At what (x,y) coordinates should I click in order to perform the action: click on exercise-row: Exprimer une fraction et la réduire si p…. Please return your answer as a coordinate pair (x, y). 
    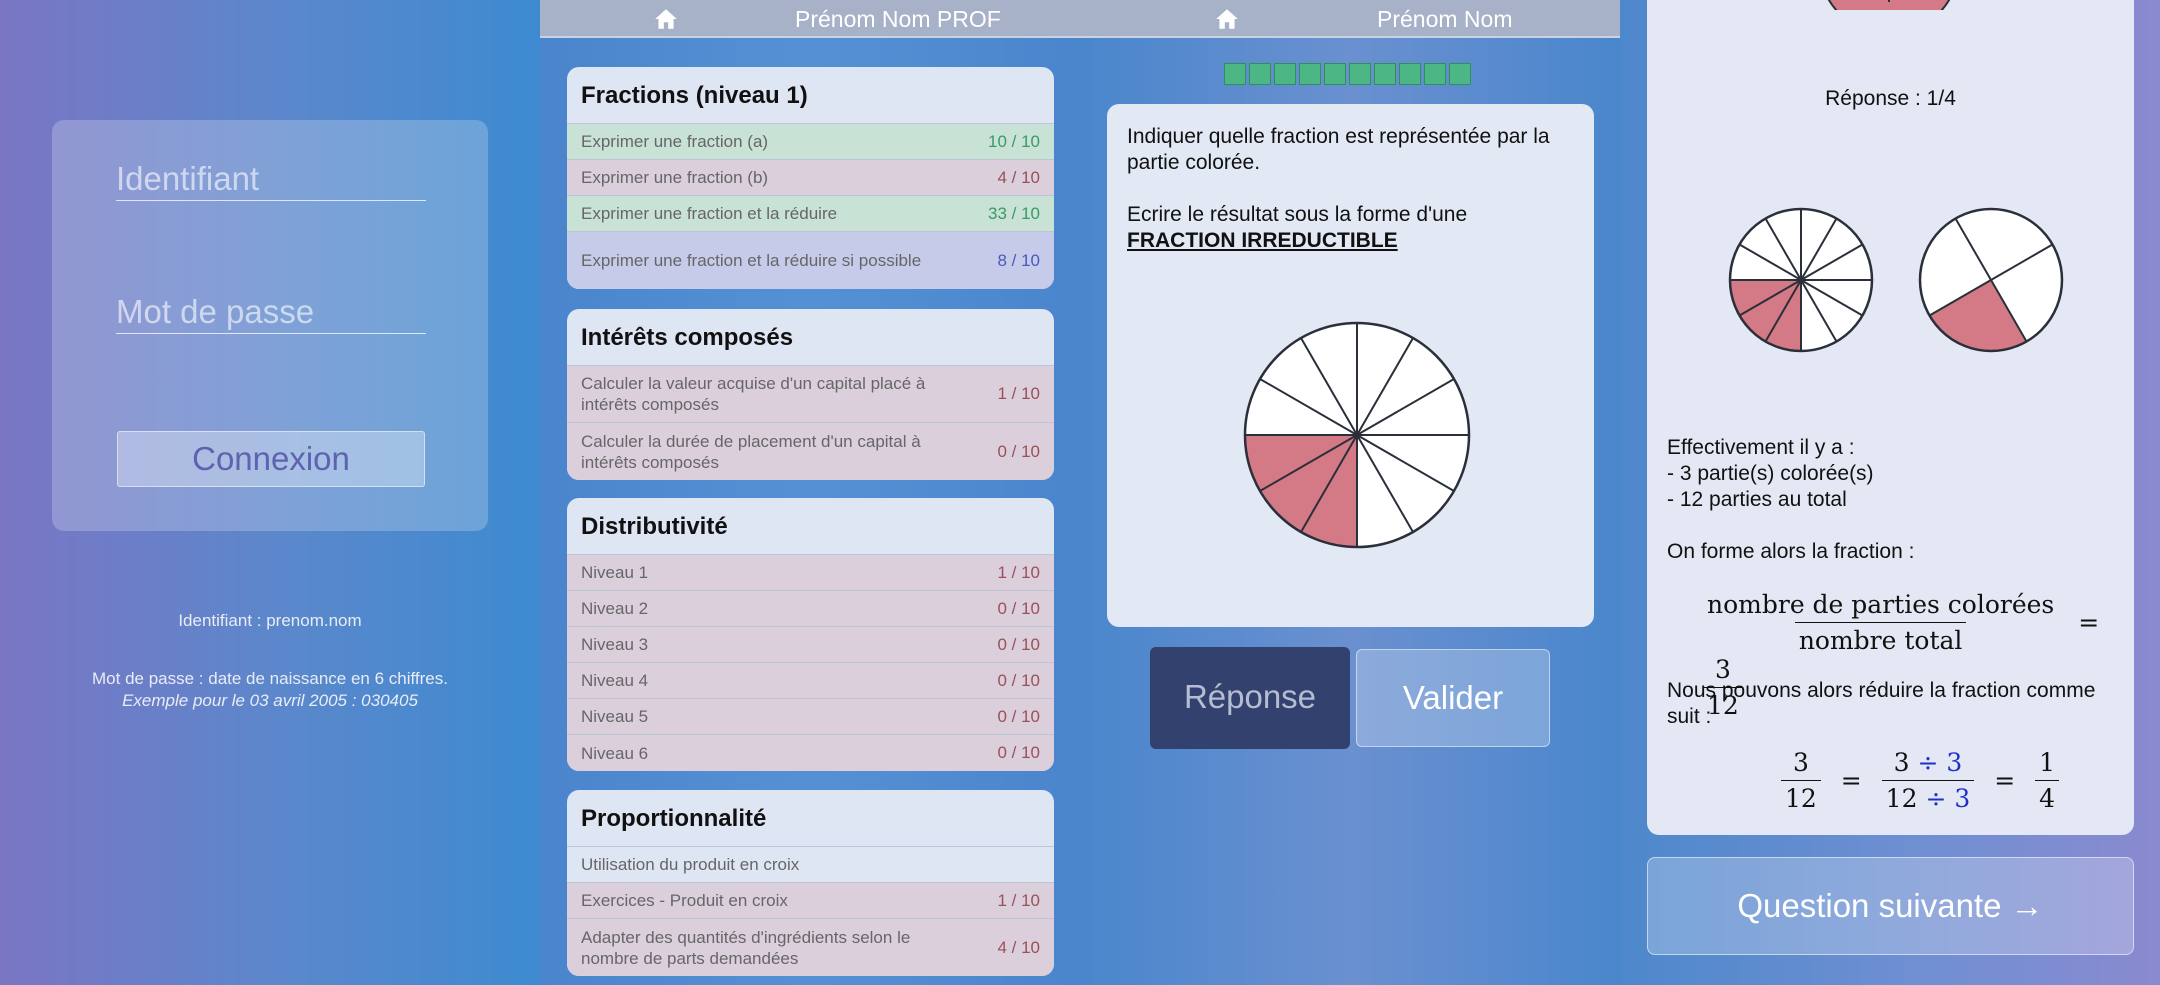
    Looking at the image, I should click on (810, 260).